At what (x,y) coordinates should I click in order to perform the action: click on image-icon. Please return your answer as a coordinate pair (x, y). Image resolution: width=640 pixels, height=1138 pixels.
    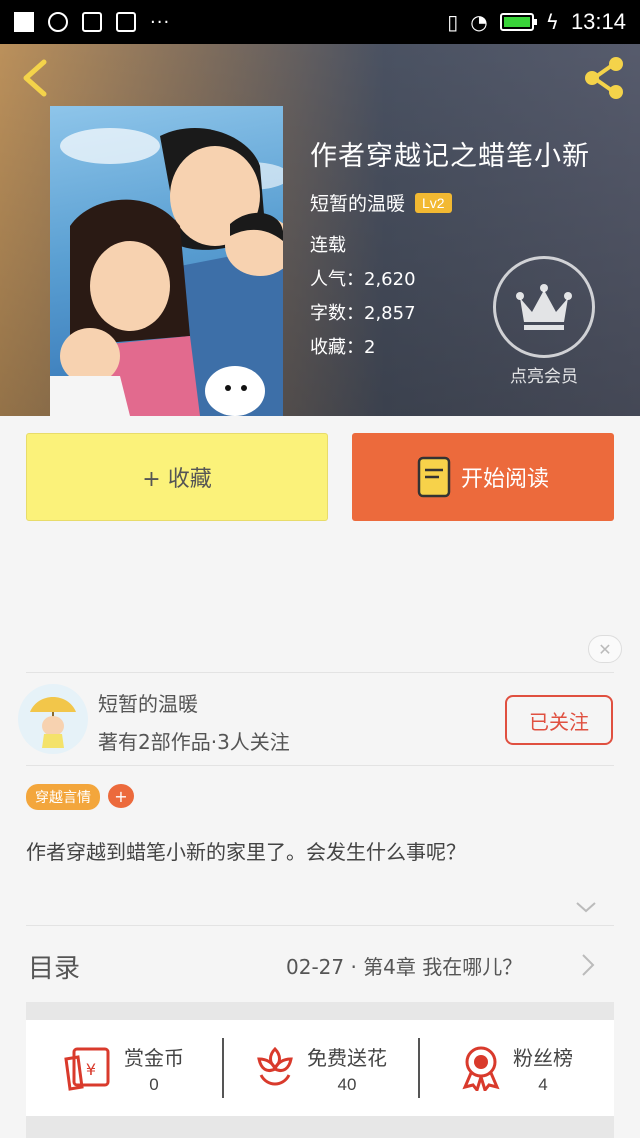
    Looking at the image, I should click on (92, 22).